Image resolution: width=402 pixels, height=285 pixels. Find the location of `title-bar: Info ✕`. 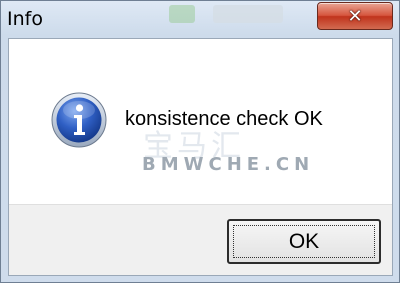

title-bar: Info ✕ is located at coordinates (200, 20).